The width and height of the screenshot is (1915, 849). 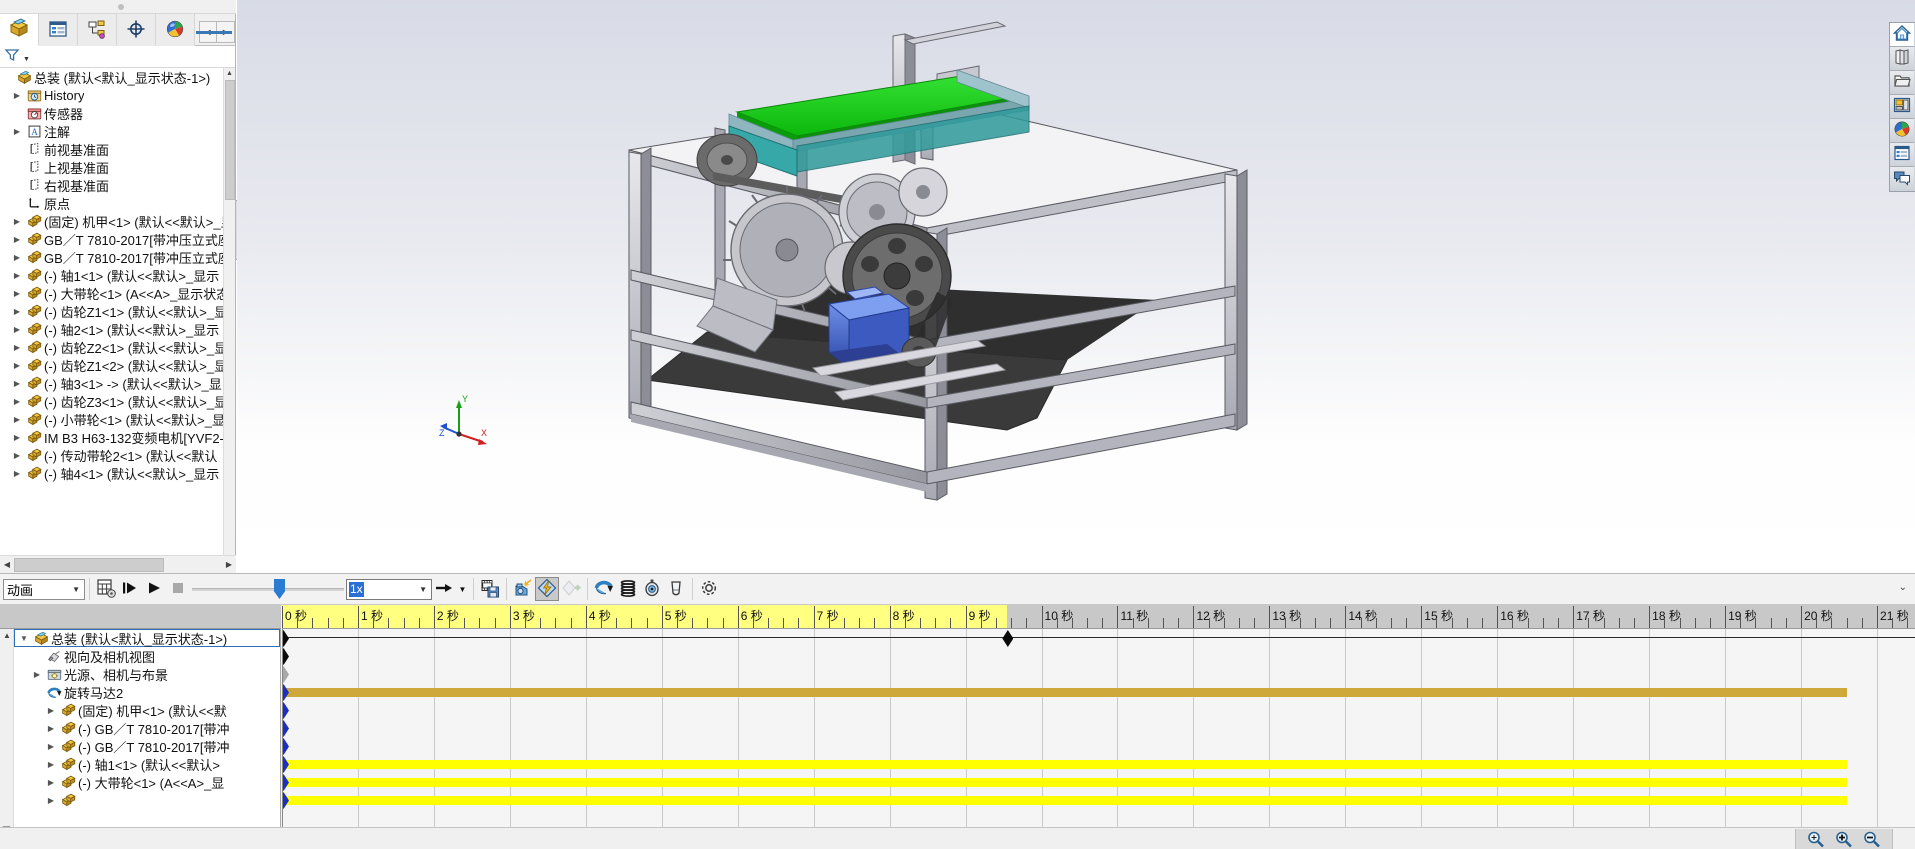 I want to click on auto-key-button, so click(x=547, y=589).